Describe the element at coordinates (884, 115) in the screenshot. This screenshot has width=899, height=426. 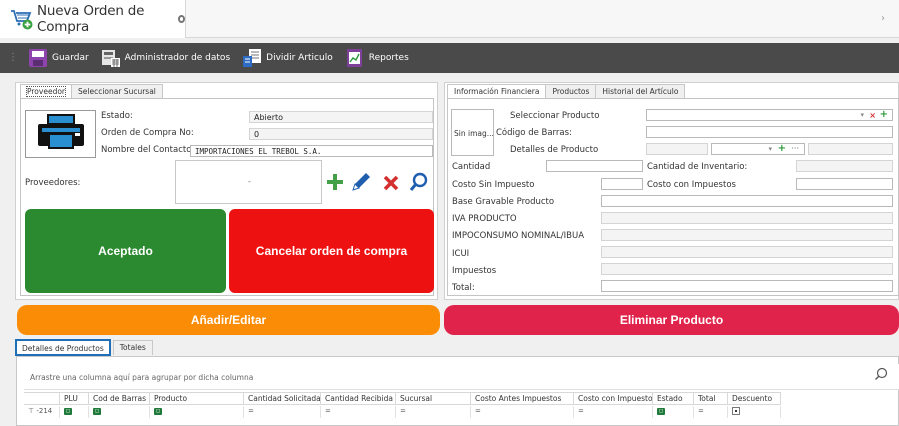
I see `add-product-icon: +` at that location.